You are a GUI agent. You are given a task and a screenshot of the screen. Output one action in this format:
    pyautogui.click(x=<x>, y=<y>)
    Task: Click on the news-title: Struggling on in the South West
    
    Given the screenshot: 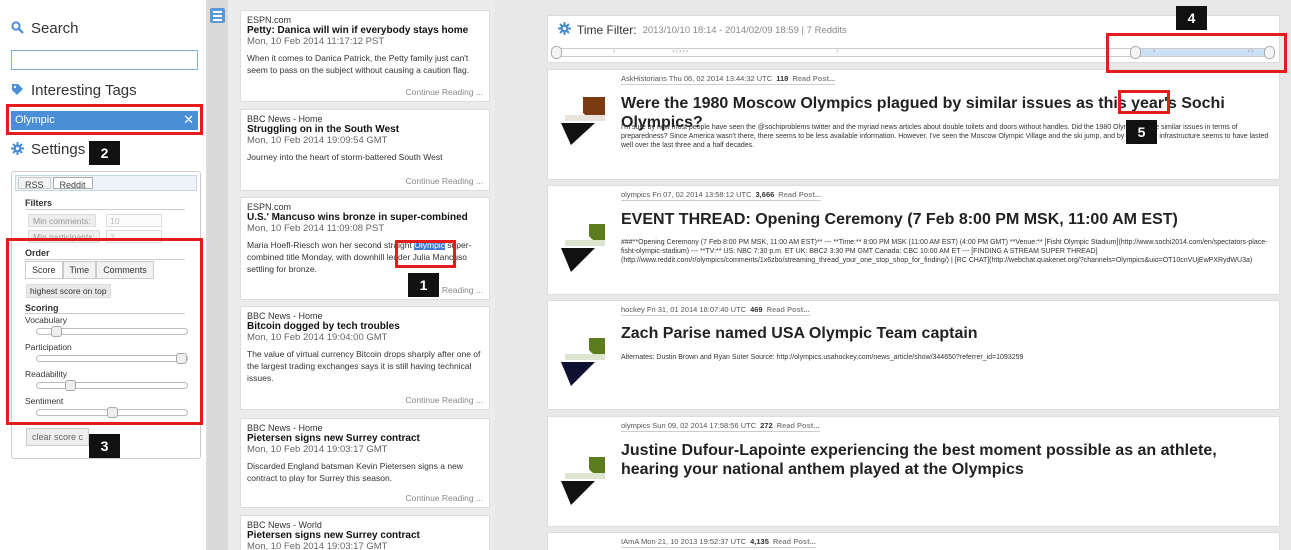 What is the action you would take?
    pyautogui.click(x=365, y=129)
    